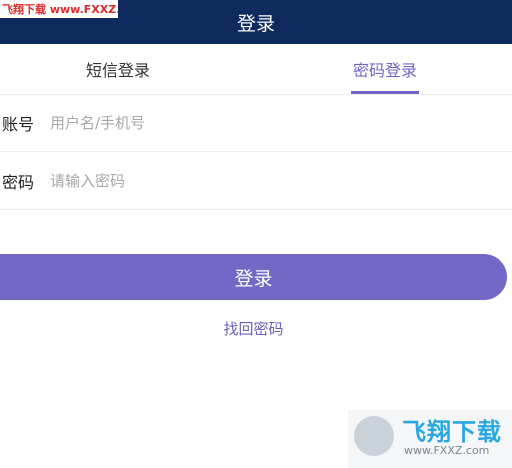  I want to click on account-label: 账号, so click(18, 124).